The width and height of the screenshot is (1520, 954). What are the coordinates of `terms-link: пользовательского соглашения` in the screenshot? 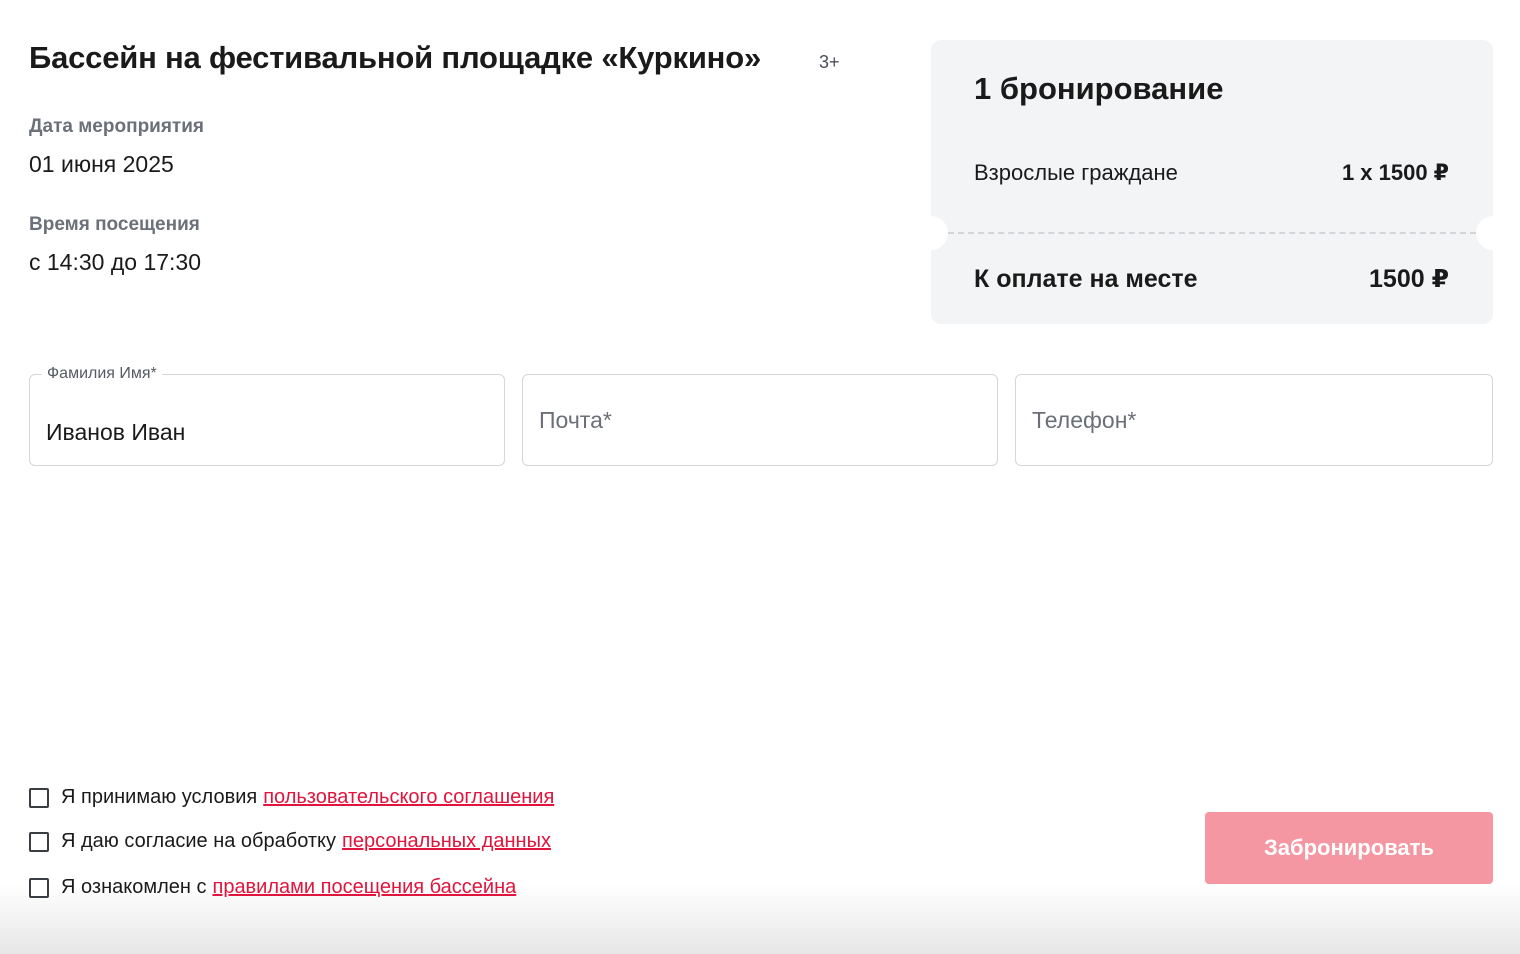 It's located at (408, 797).